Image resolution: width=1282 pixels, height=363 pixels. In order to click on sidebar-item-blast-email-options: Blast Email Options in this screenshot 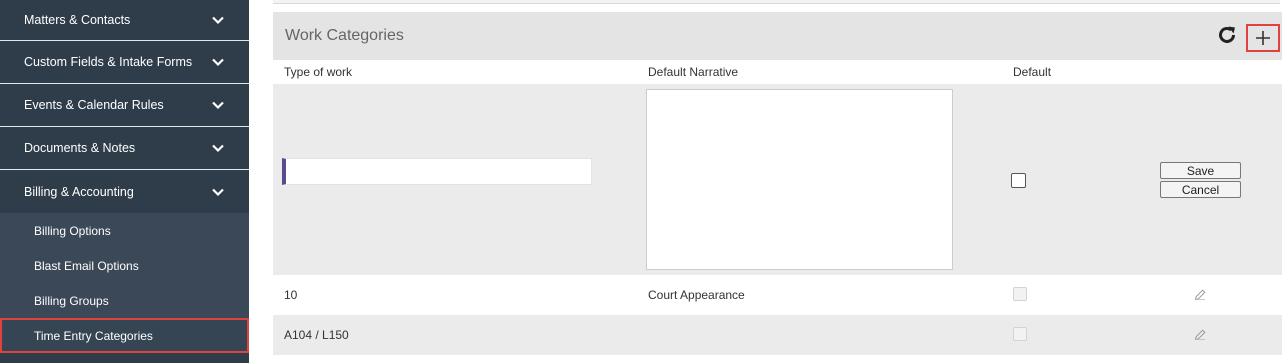, I will do `click(124, 265)`.